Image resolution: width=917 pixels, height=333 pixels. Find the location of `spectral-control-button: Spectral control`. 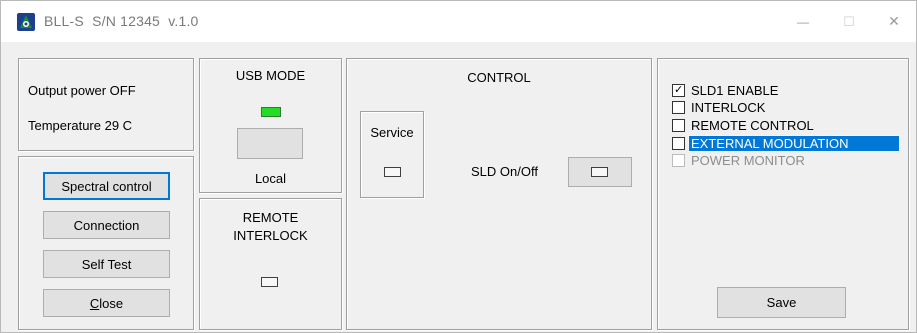

spectral-control-button: Spectral control is located at coordinates (106, 186).